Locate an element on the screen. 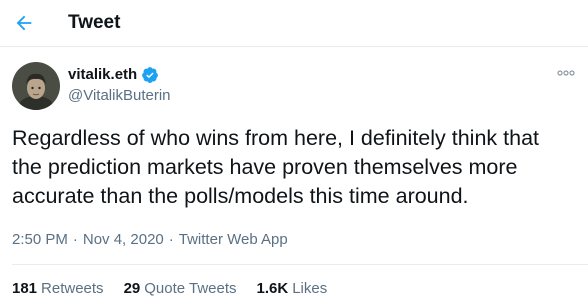  tweet-metadata: 2:50 PM · Nov 4, 2020 · Twitter Web App is located at coordinates (150, 240).